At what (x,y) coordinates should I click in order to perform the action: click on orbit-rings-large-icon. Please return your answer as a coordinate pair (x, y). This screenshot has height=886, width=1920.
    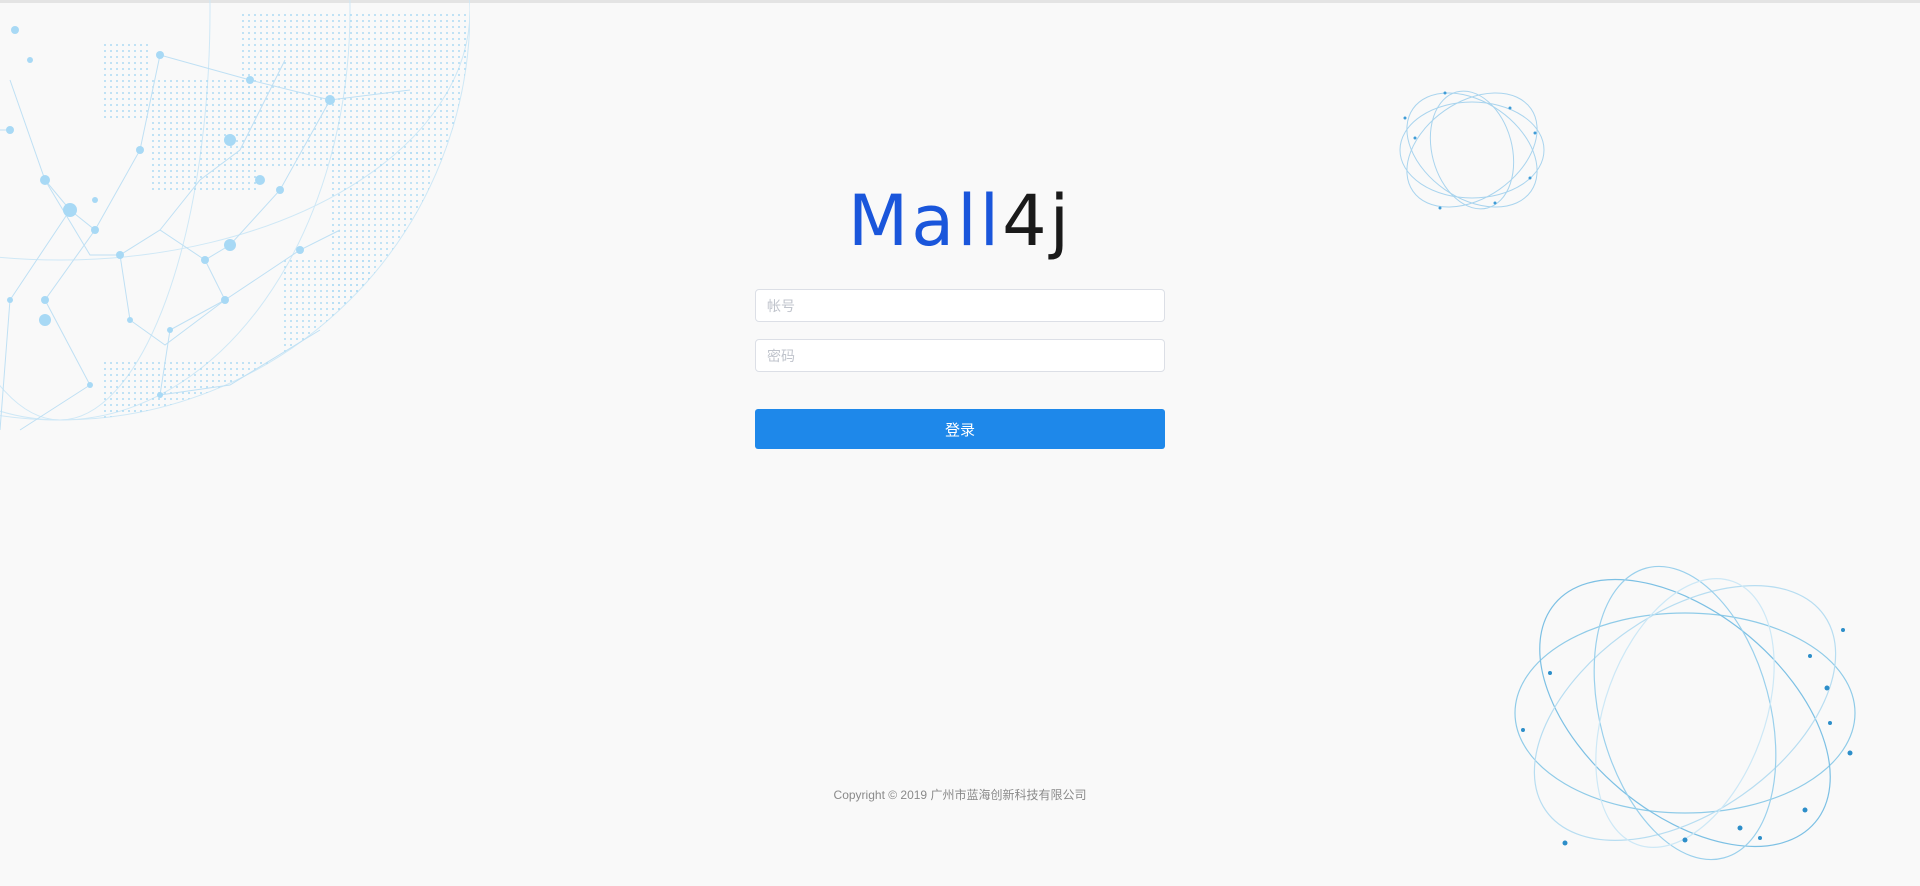
    Looking at the image, I should click on (1685, 713).